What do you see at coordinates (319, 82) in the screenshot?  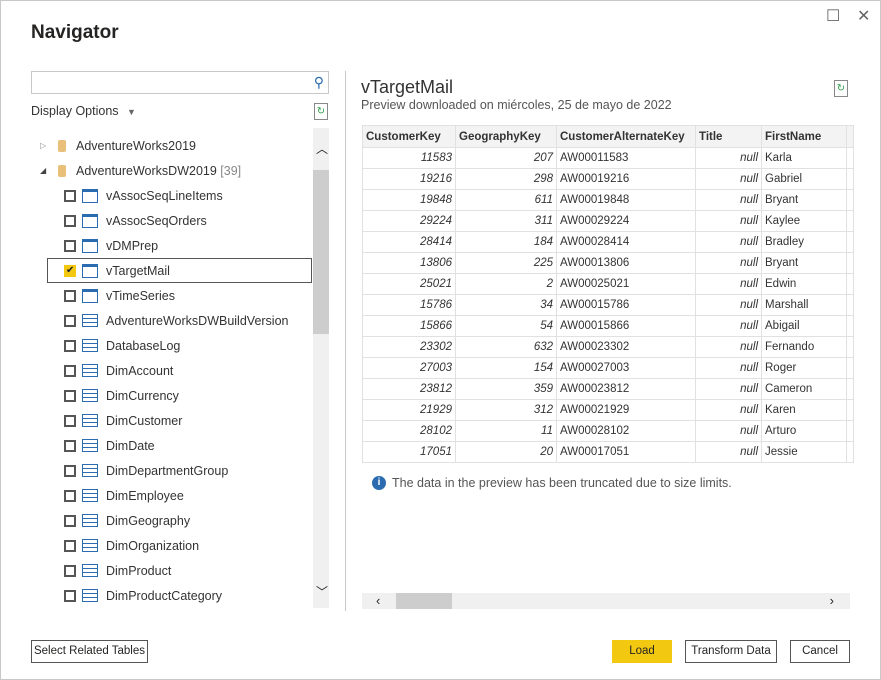 I see `search-icon: ⚲` at bounding box center [319, 82].